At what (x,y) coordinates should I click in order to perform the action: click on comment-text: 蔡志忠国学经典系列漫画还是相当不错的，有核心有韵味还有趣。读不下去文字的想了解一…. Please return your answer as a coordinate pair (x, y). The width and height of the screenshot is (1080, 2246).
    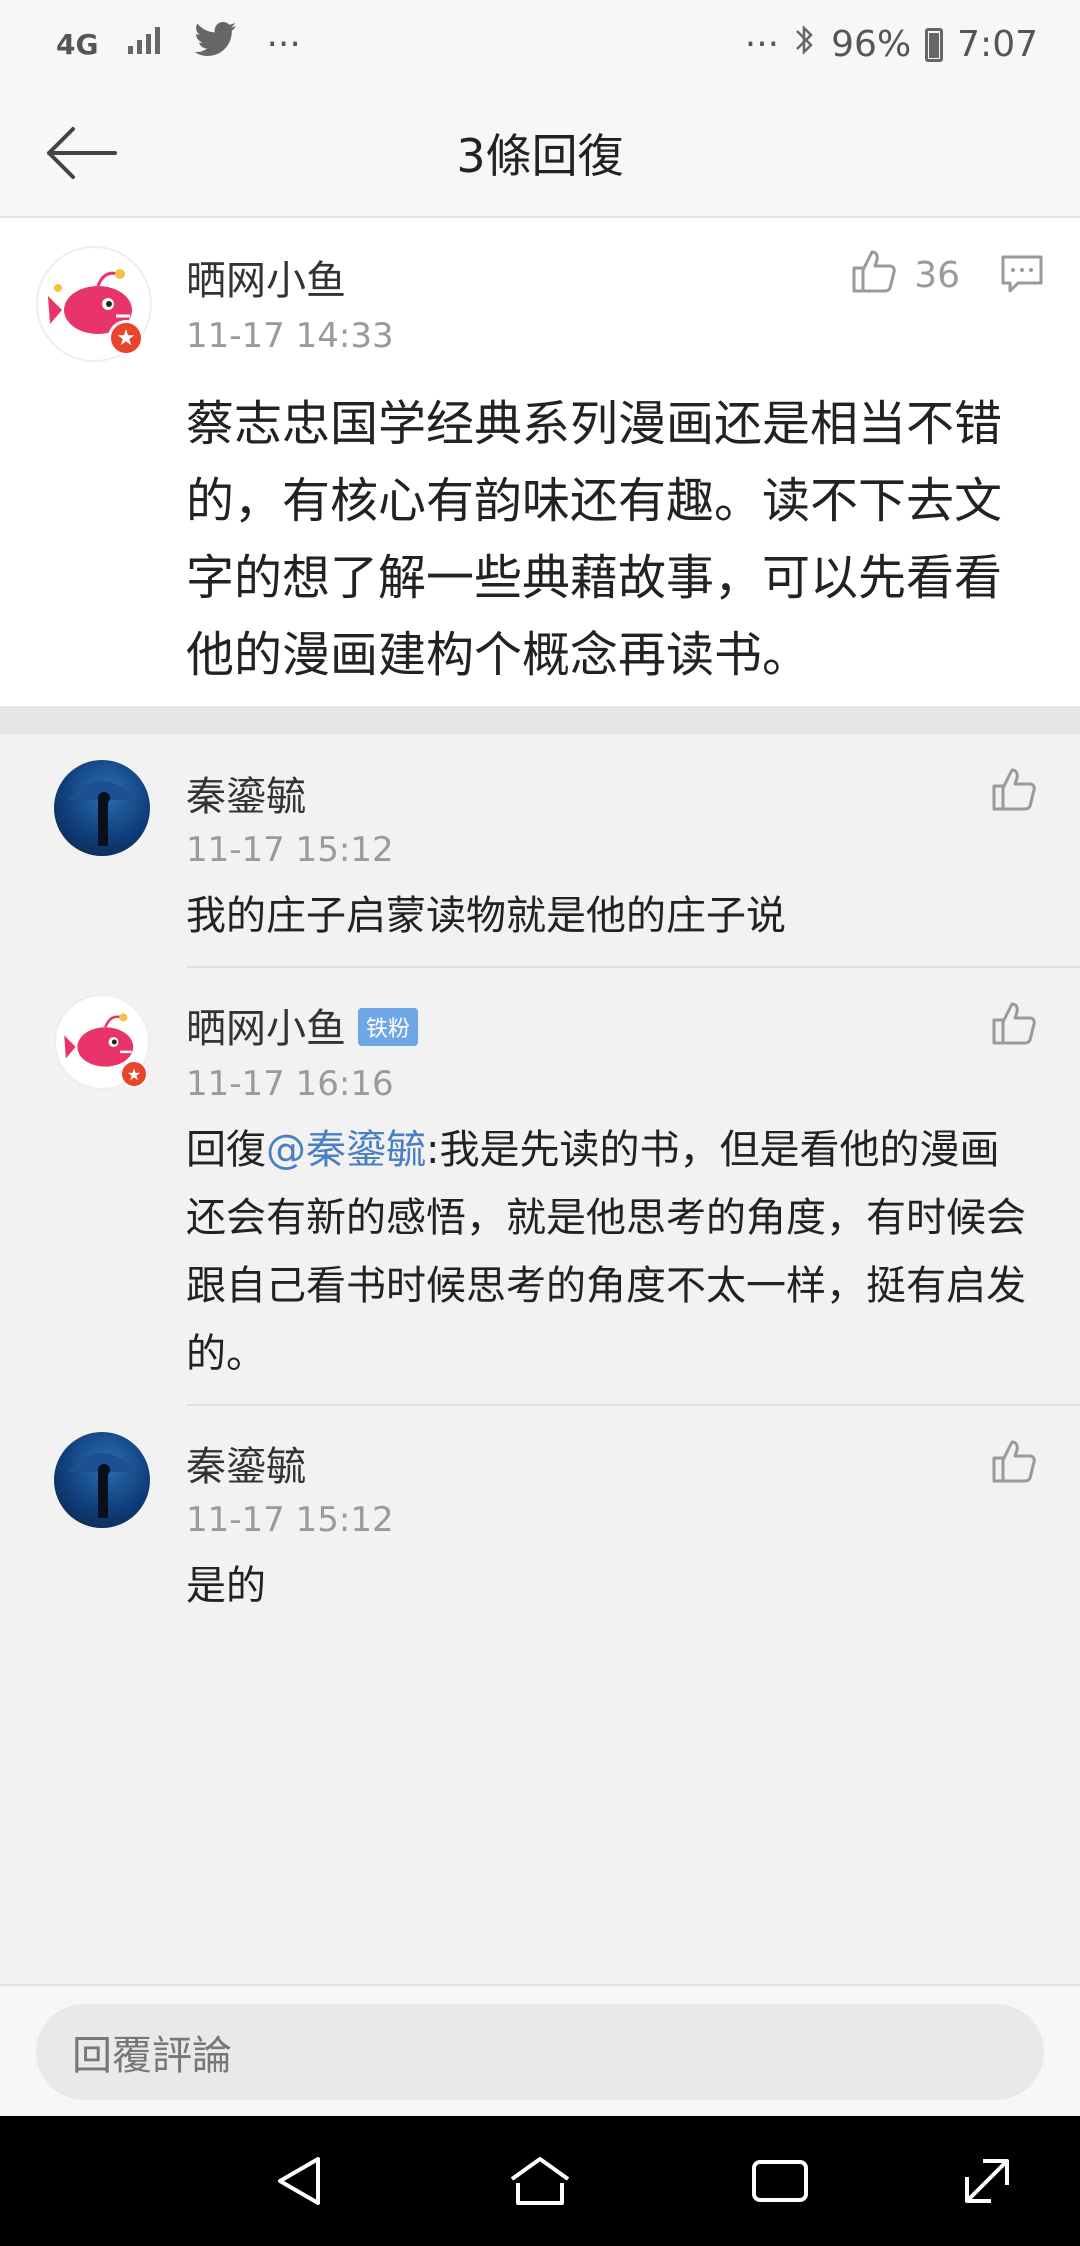
    Looking at the image, I should click on (594, 539).